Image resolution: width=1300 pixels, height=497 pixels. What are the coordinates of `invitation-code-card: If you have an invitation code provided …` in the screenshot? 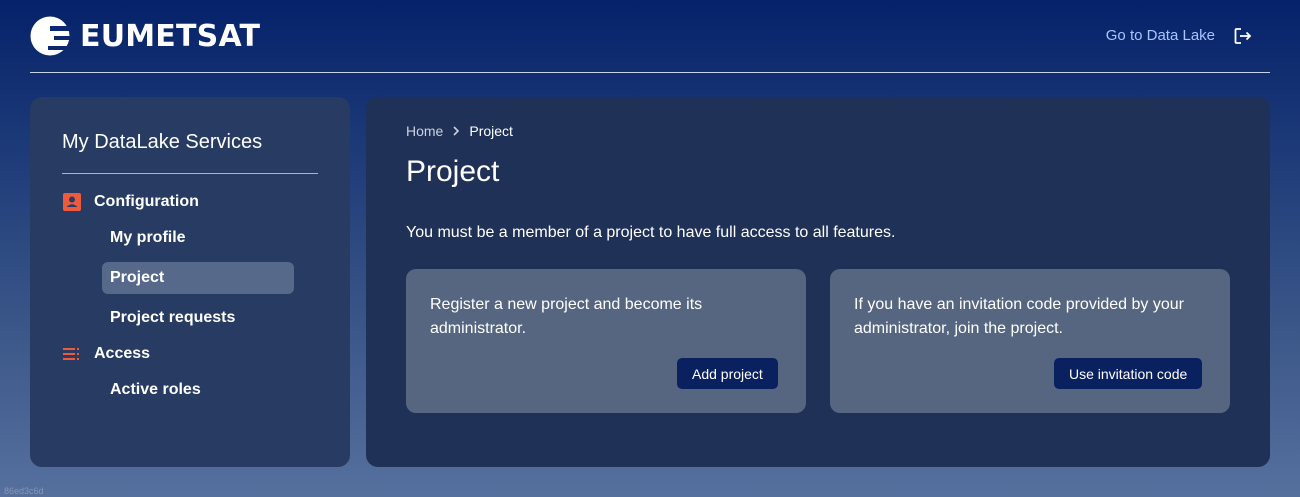 It's located at (1030, 341).